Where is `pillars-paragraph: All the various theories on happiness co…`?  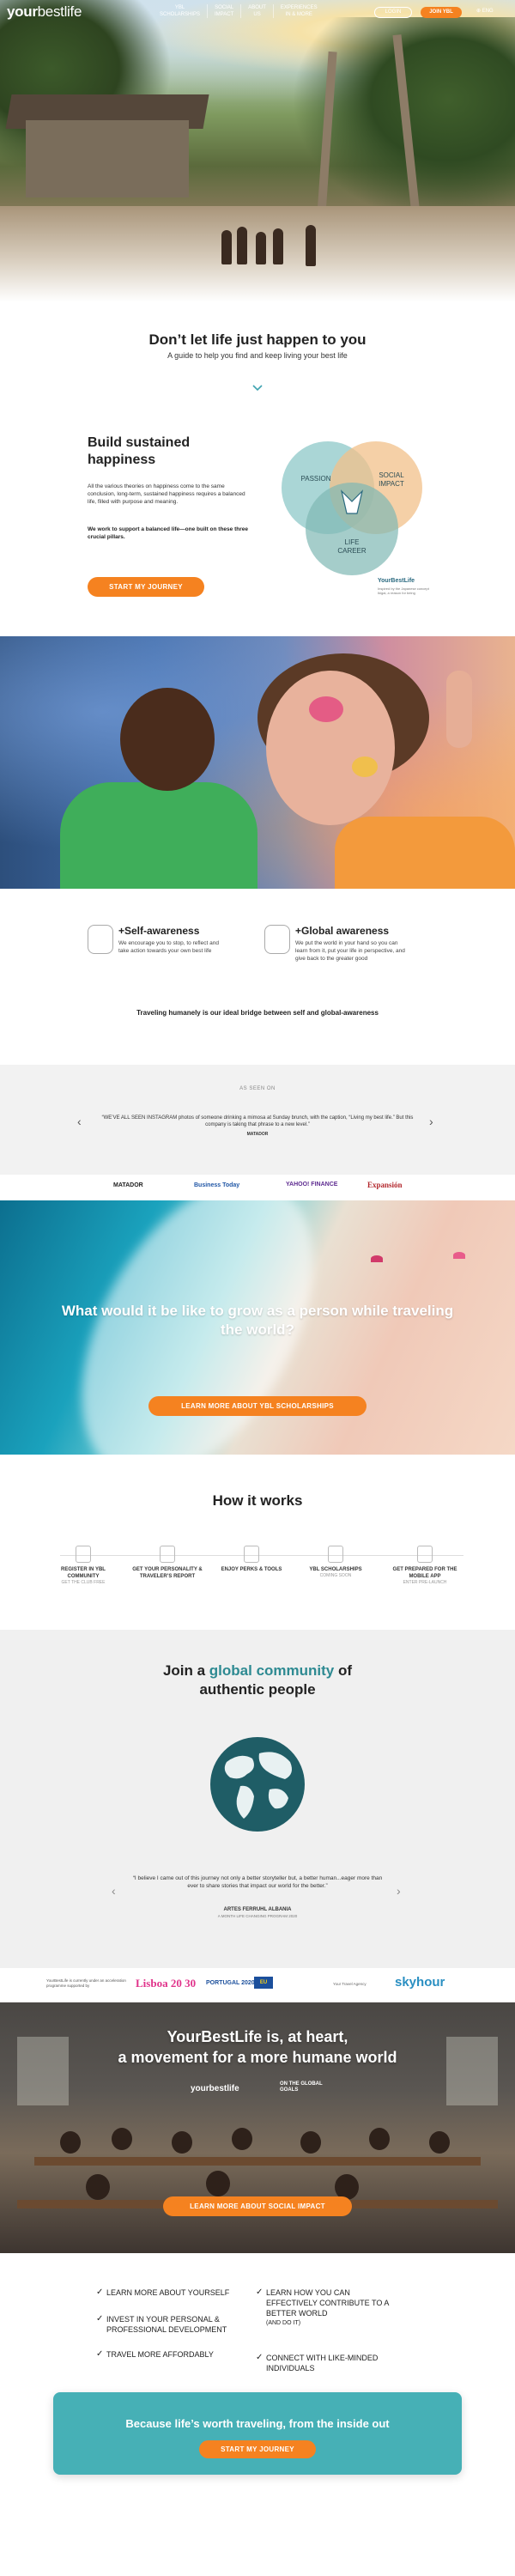 pillars-paragraph: All the various theories on happiness co… is located at coordinates (166, 494).